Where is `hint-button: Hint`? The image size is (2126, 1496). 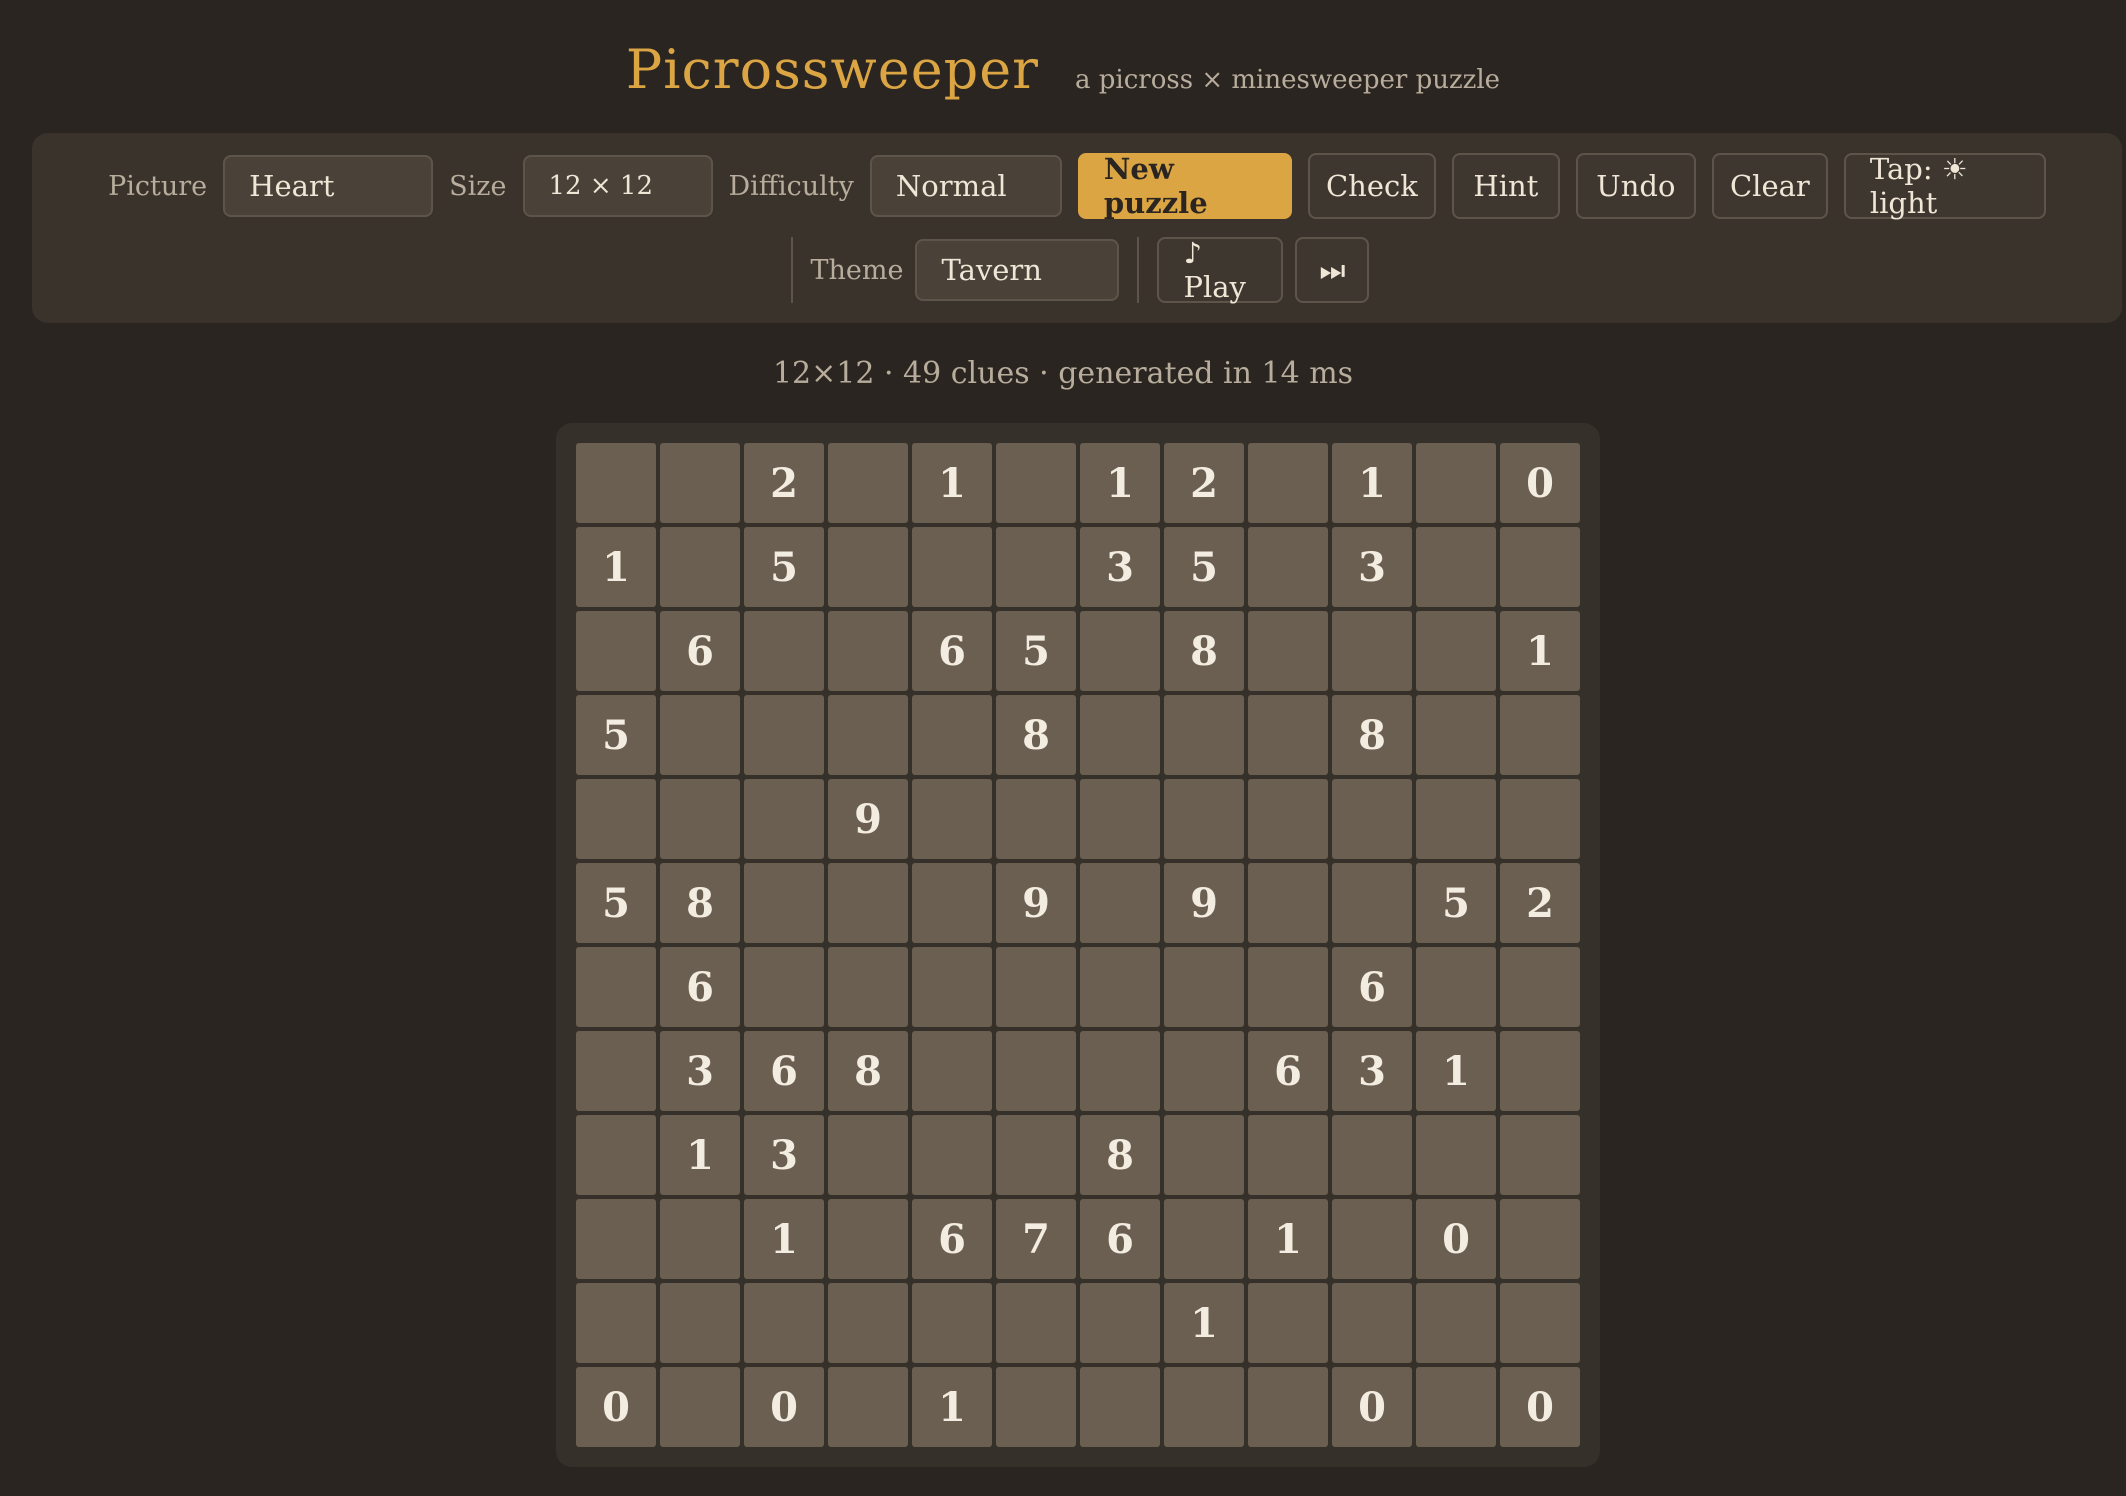
hint-button: Hint is located at coordinates (1505, 186).